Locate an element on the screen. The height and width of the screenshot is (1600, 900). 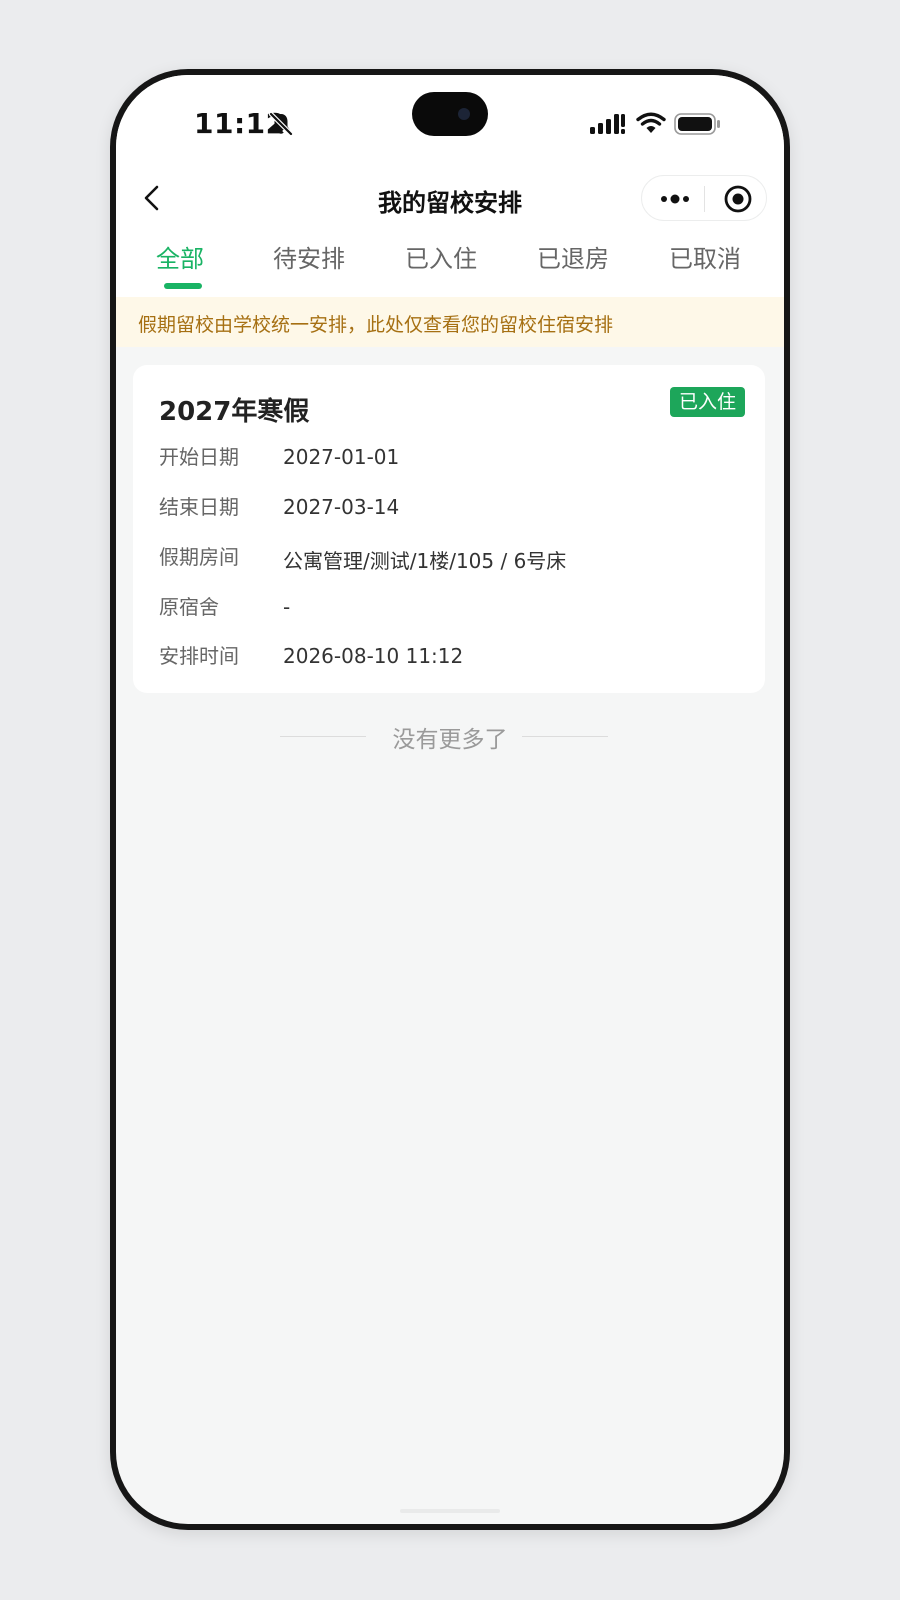
battery-icon is located at coordinates (697, 124).